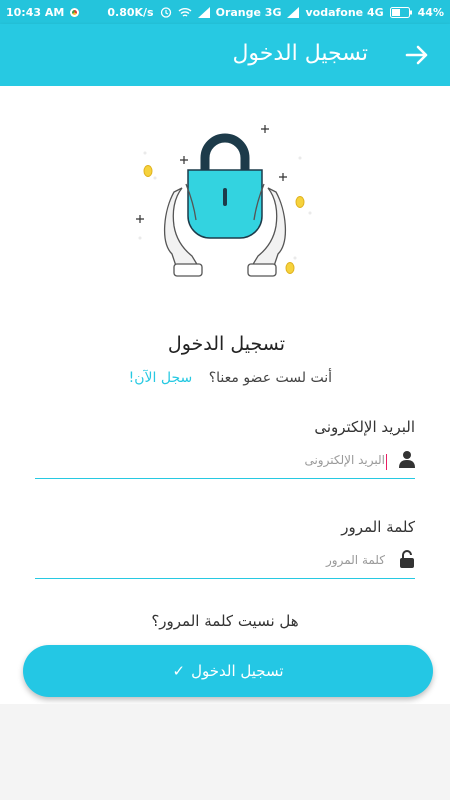 The height and width of the screenshot is (800, 450). What do you see at coordinates (344, 12) in the screenshot?
I see `carrier-2: vodafone 4G` at bounding box center [344, 12].